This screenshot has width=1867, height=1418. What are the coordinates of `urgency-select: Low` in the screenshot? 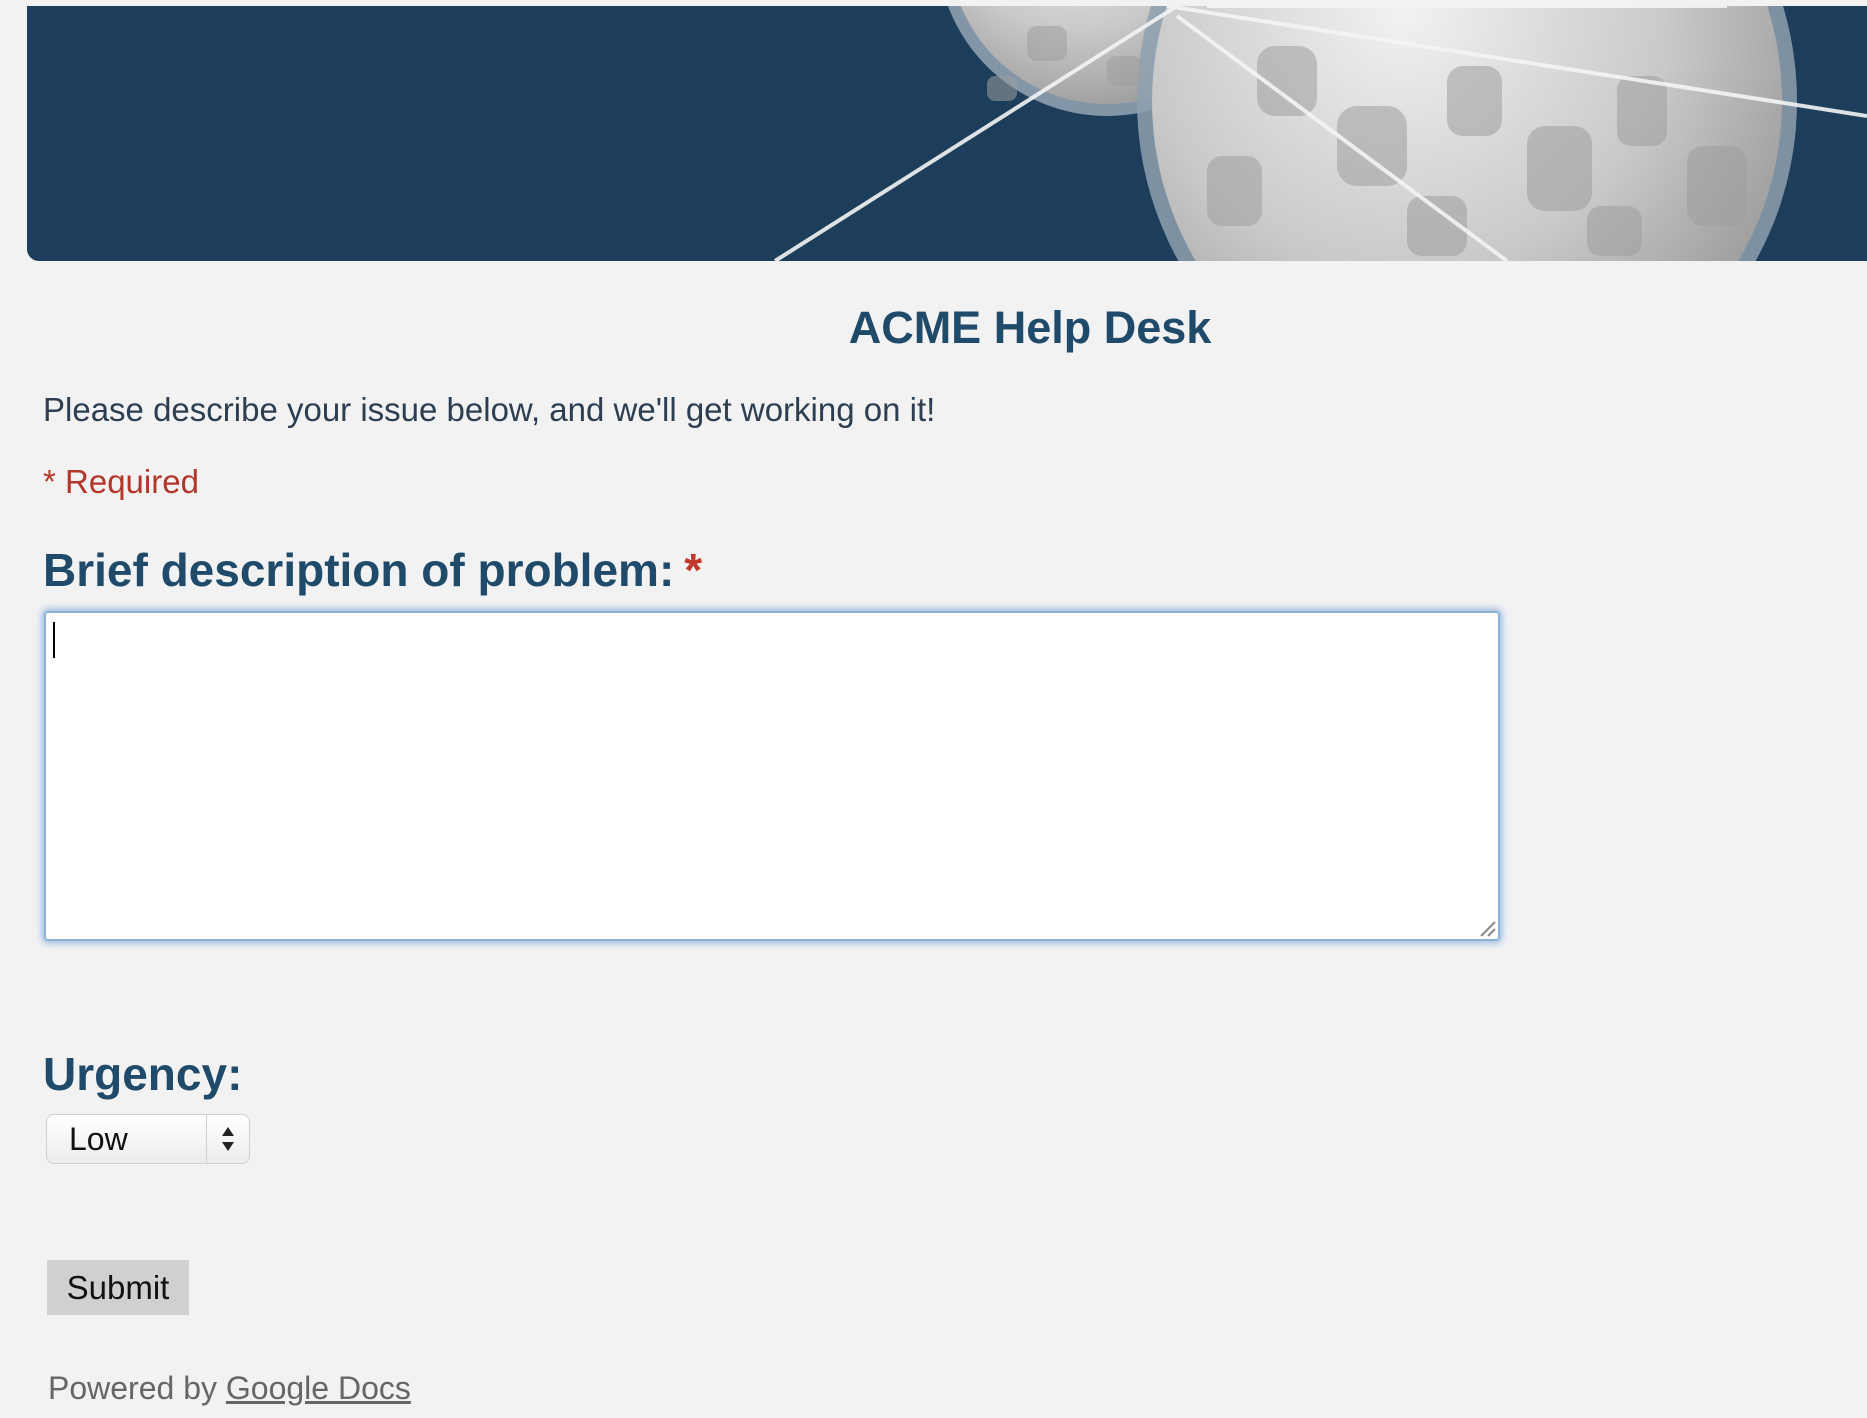 It's located at (148, 1139).